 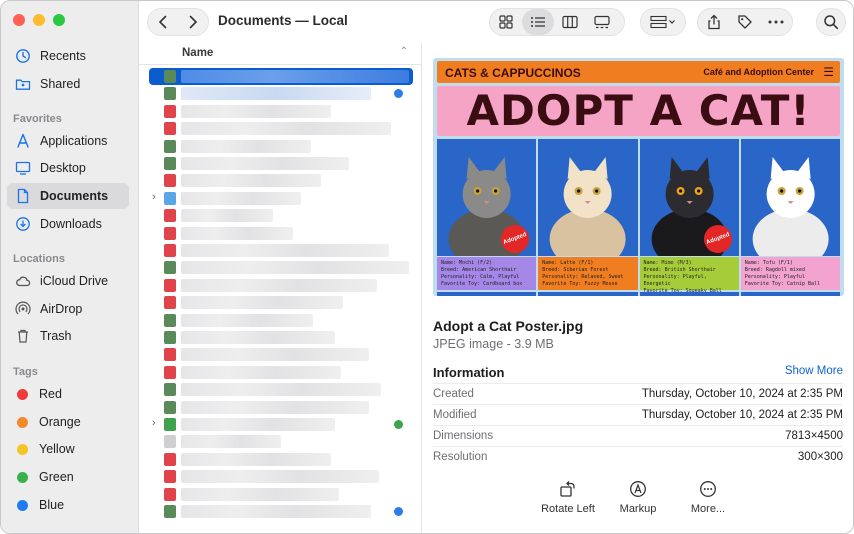 What do you see at coordinates (538, 22) in the screenshot?
I see `list-view-button` at bounding box center [538, 22].